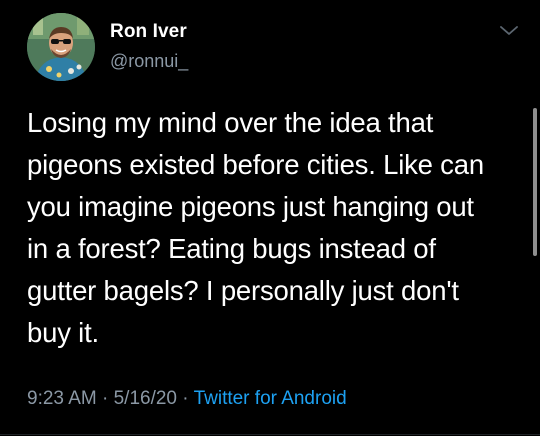  What do you see at coordinates (148, 32) in the screenshot?
I see `author-display-name: Ron Iver` at bounding box center [148, 32].